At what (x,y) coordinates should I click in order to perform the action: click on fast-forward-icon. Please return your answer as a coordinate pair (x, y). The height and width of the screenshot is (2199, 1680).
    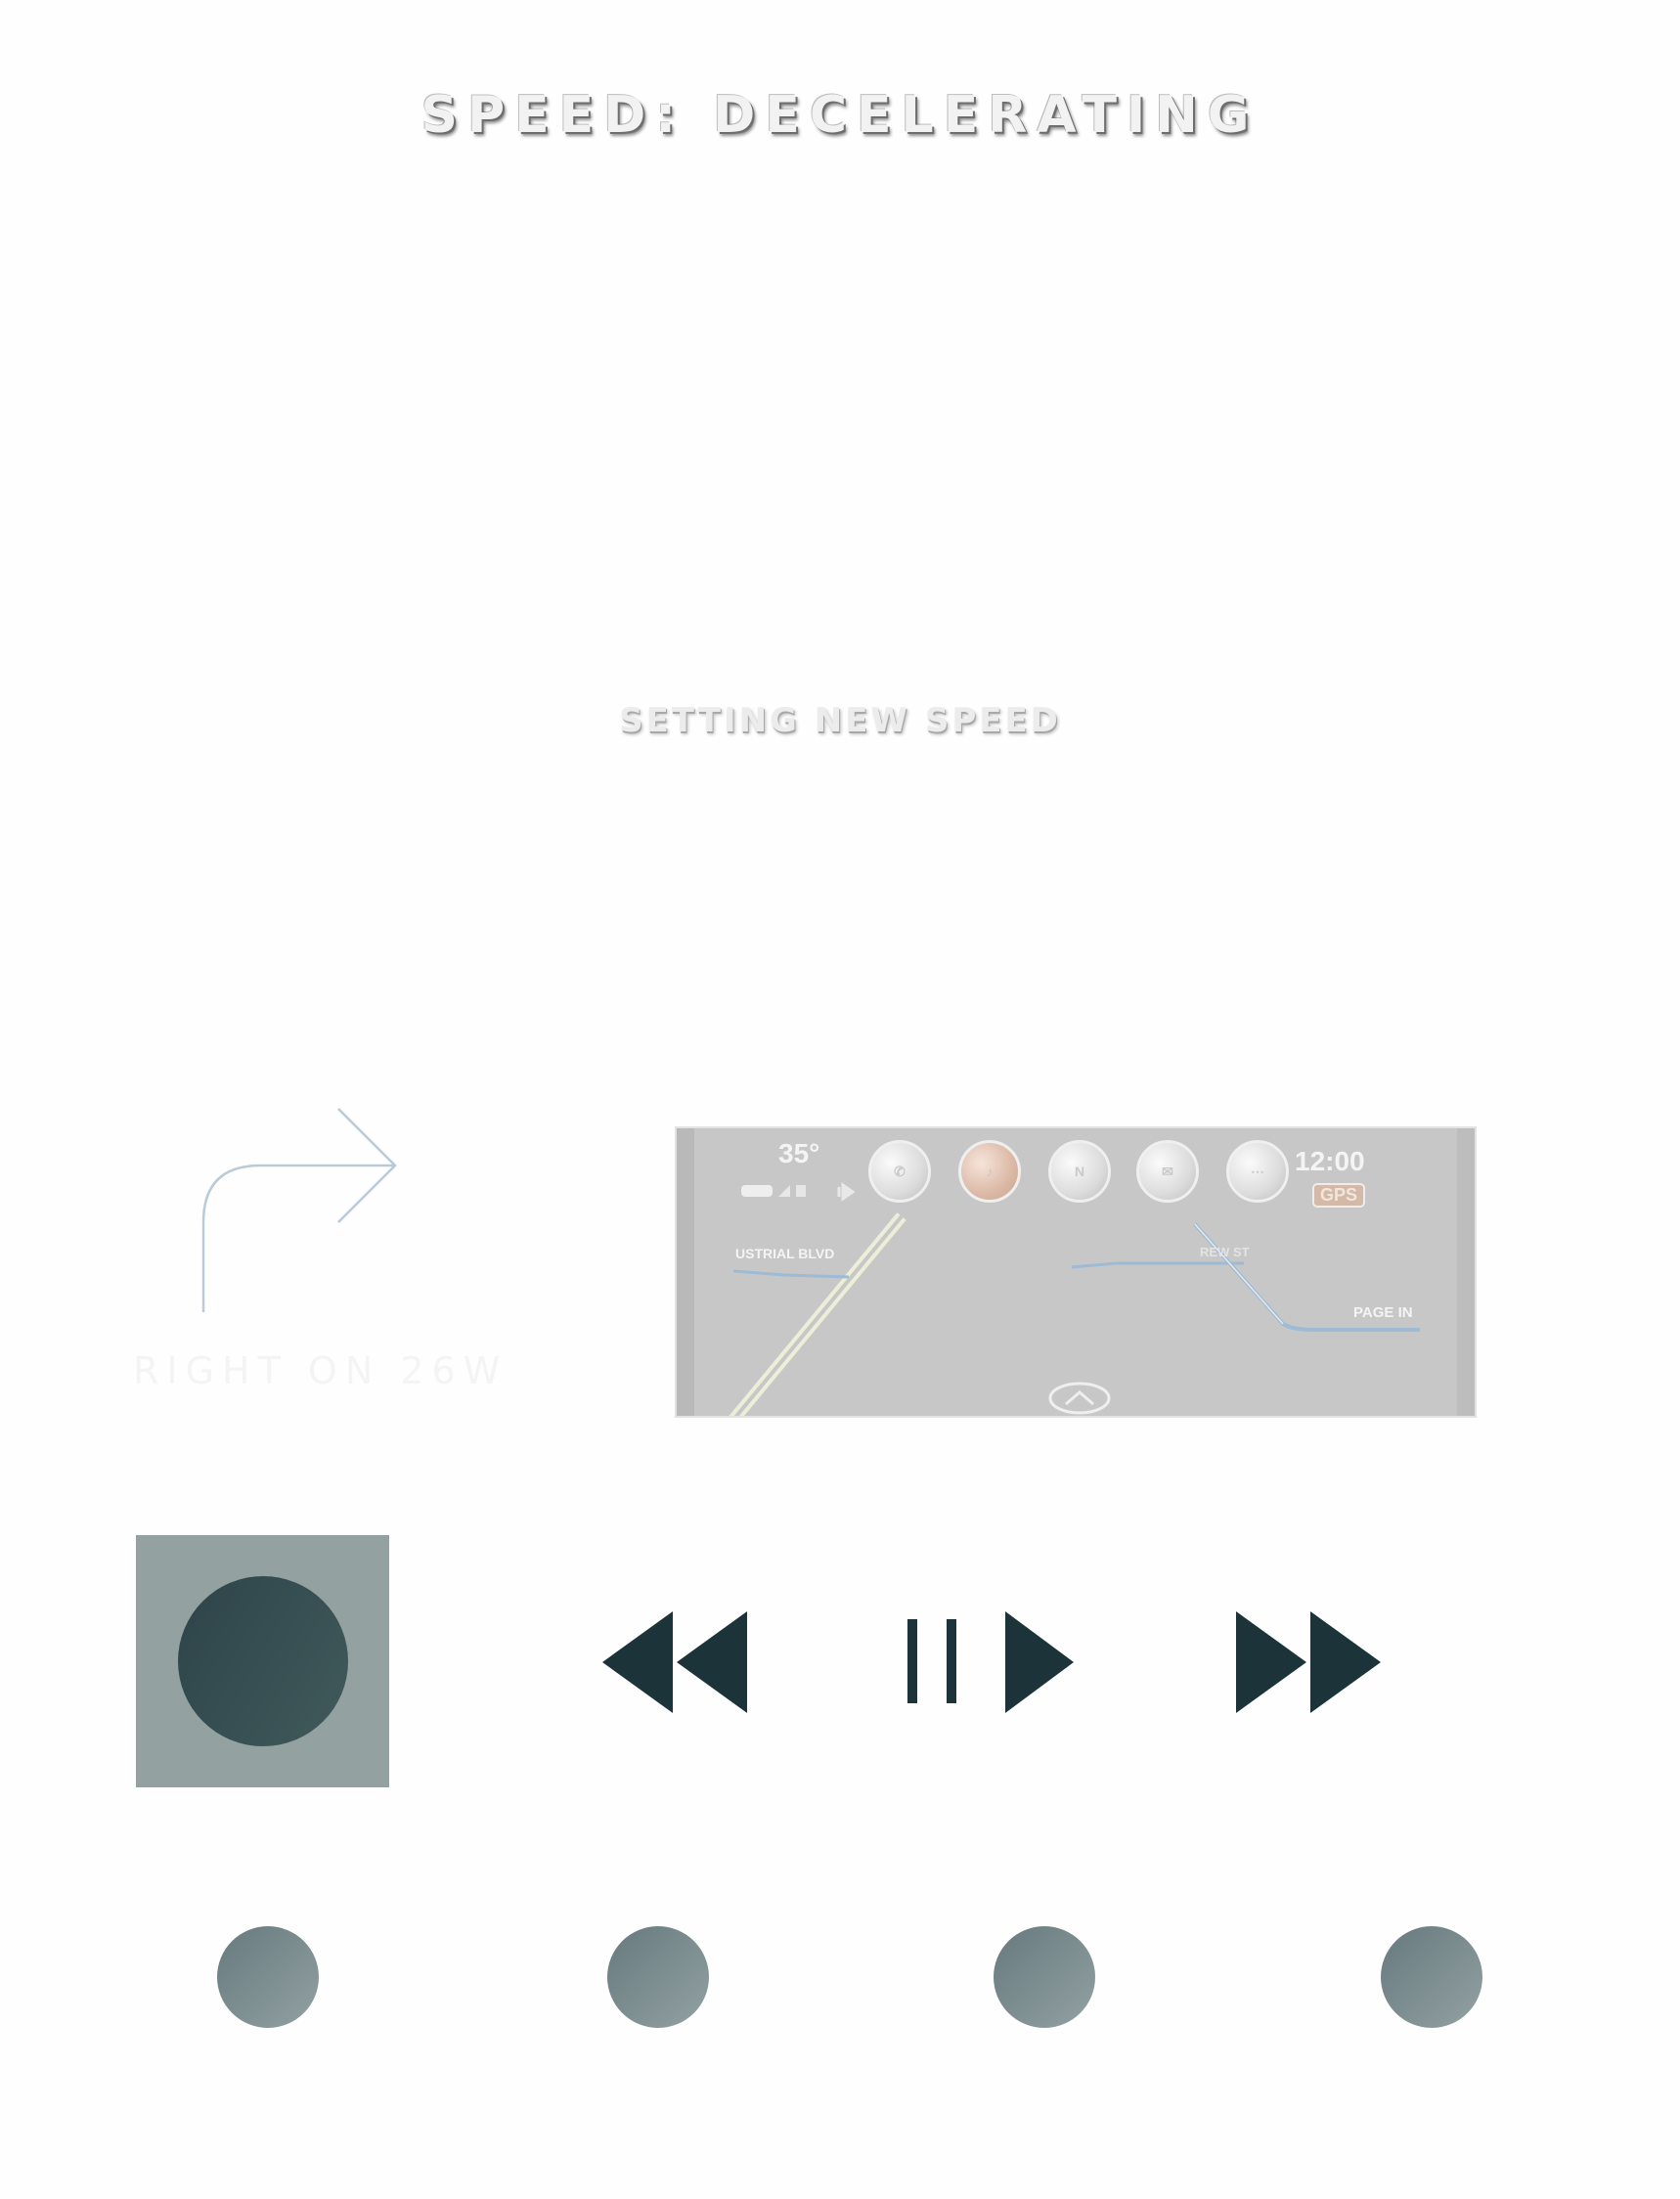
    Looking at the image, I should click on (1308, 1662).